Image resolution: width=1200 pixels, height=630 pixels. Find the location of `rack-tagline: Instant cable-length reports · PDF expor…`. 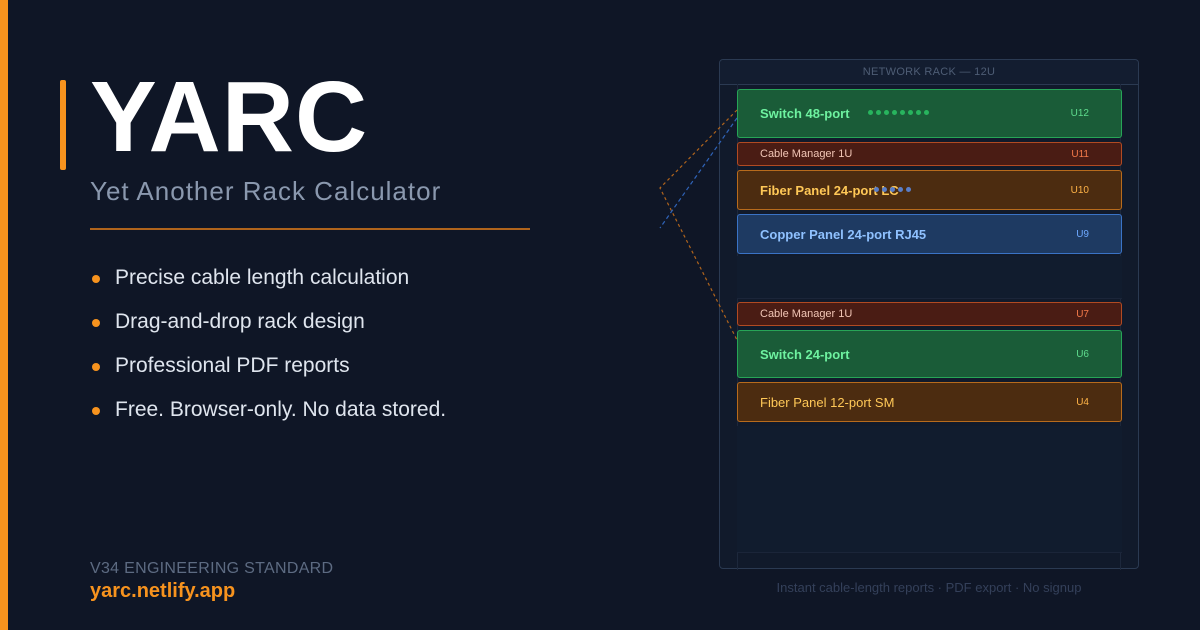

rack-tagline: Instant cable-length reports · PDF expor… is located at coordinates (929, 587).